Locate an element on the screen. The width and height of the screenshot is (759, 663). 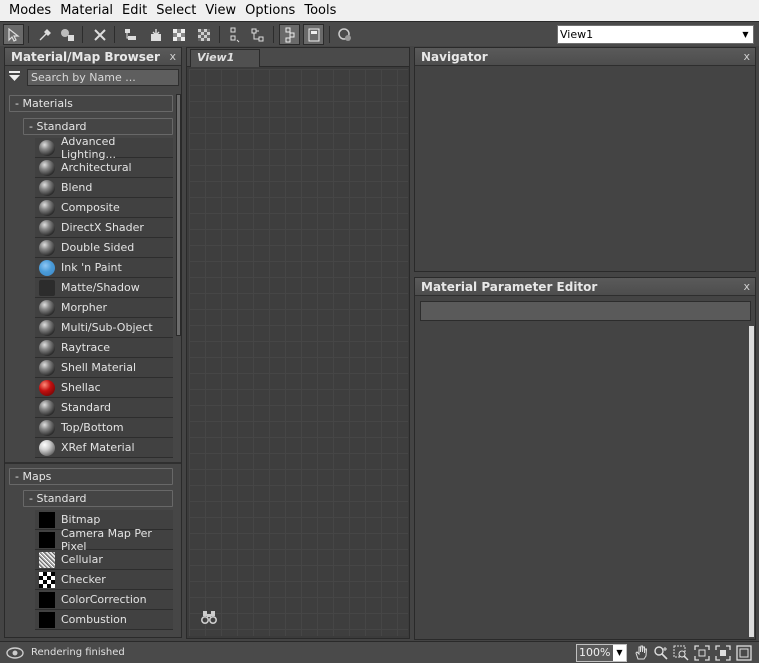
map-item: Combustion is located at coordinates (104, 620).